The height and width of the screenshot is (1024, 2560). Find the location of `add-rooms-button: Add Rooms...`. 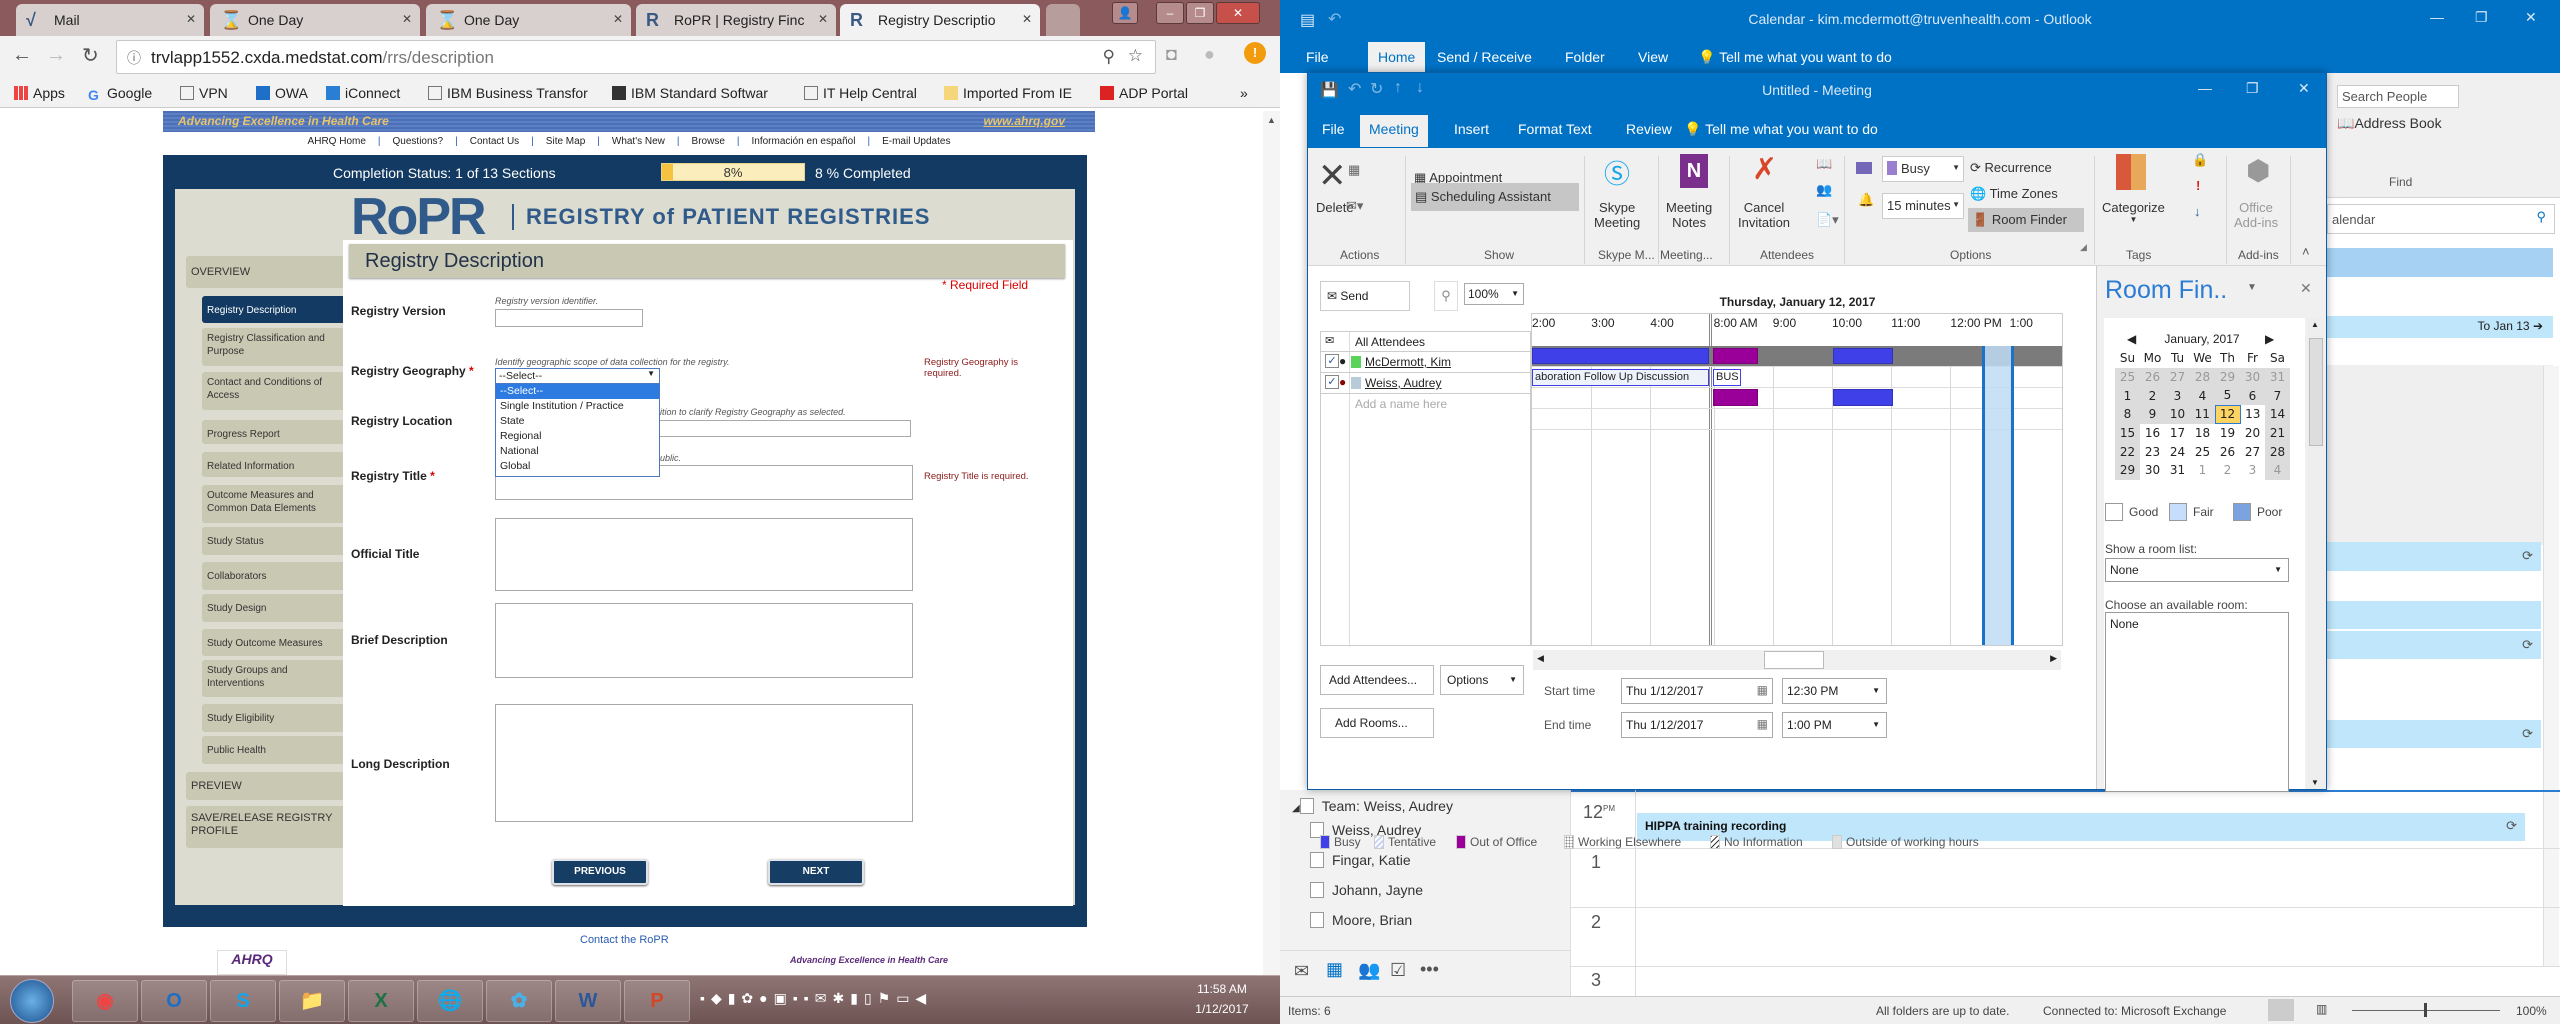

add-rooms-button: Add Rooms... is located at coordinates (1377, 723).